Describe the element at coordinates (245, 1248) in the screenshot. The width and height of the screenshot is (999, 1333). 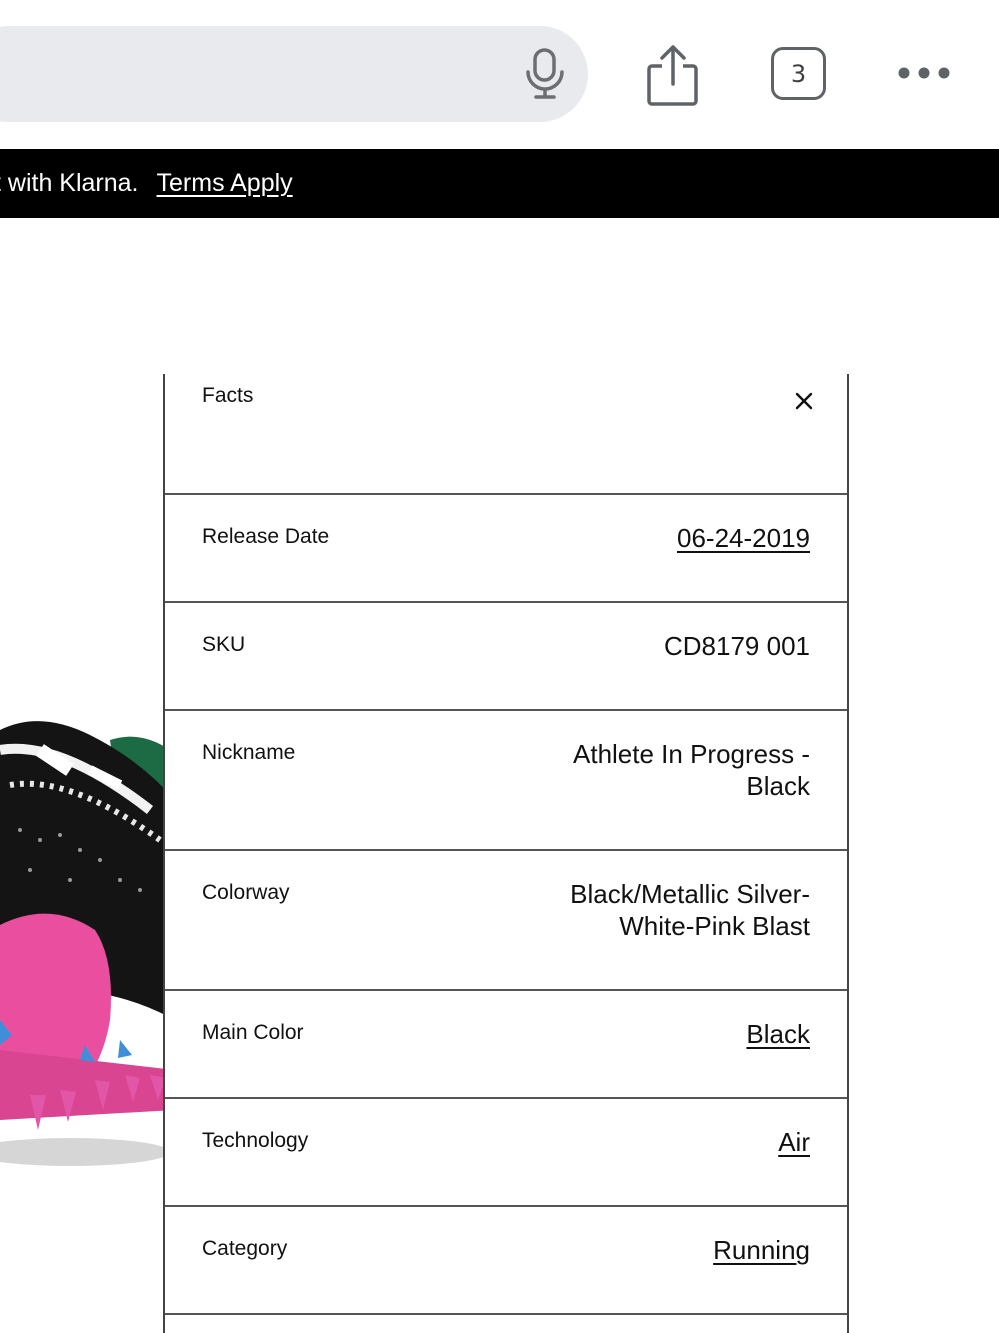
I see `fact-label: Category` at that location.